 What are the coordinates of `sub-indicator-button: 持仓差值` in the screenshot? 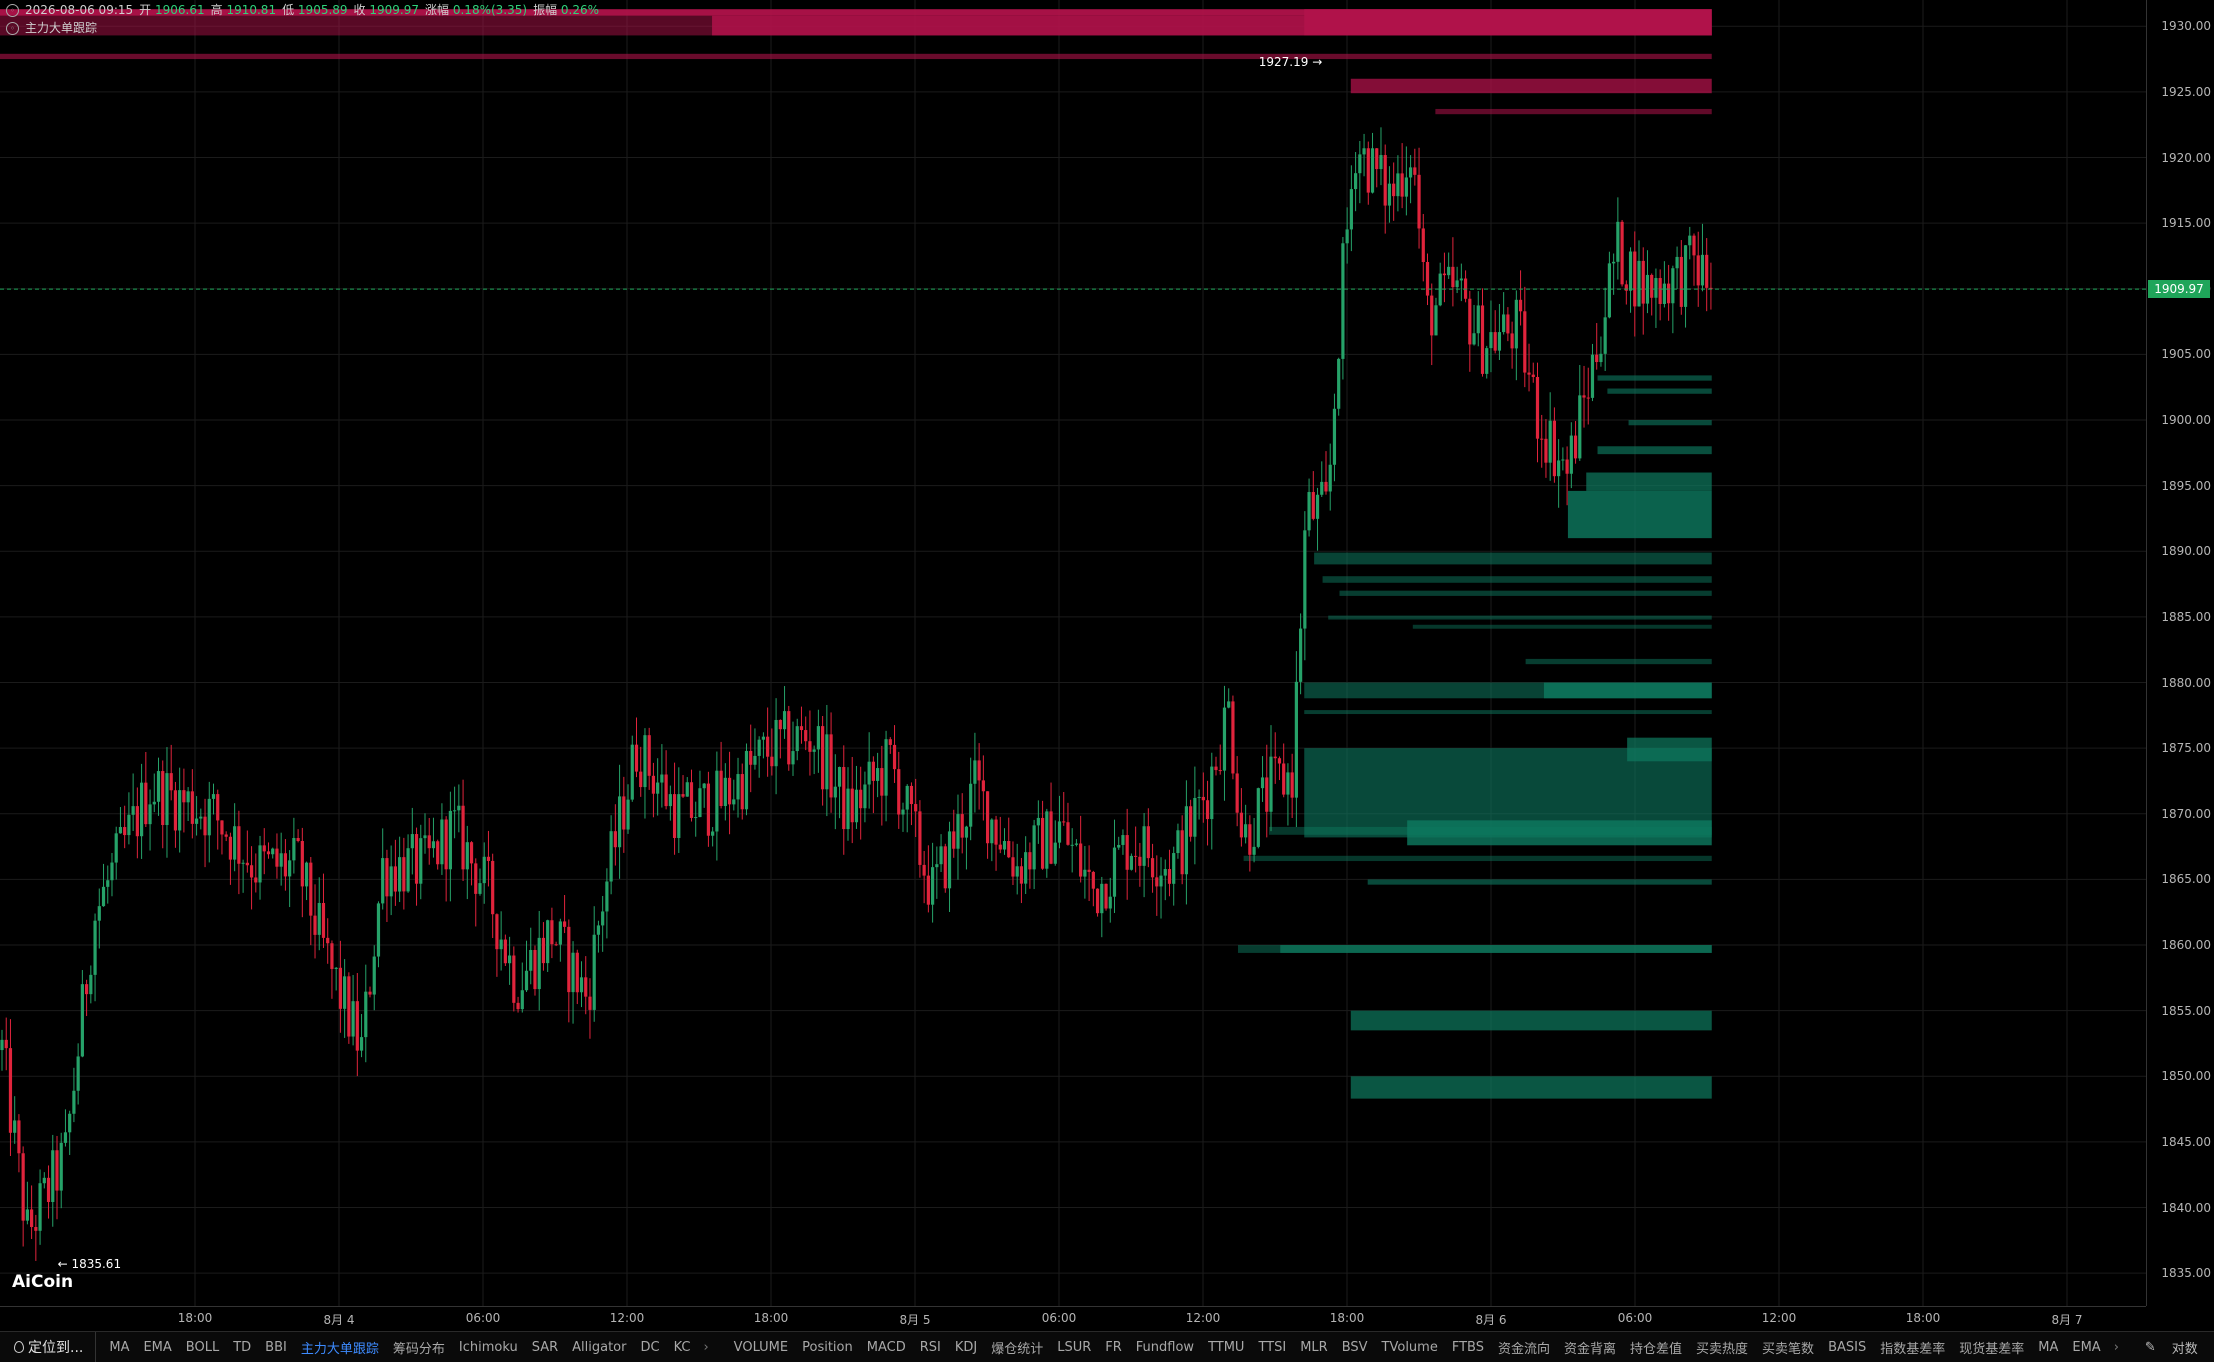 It's located at (1656, 1347).